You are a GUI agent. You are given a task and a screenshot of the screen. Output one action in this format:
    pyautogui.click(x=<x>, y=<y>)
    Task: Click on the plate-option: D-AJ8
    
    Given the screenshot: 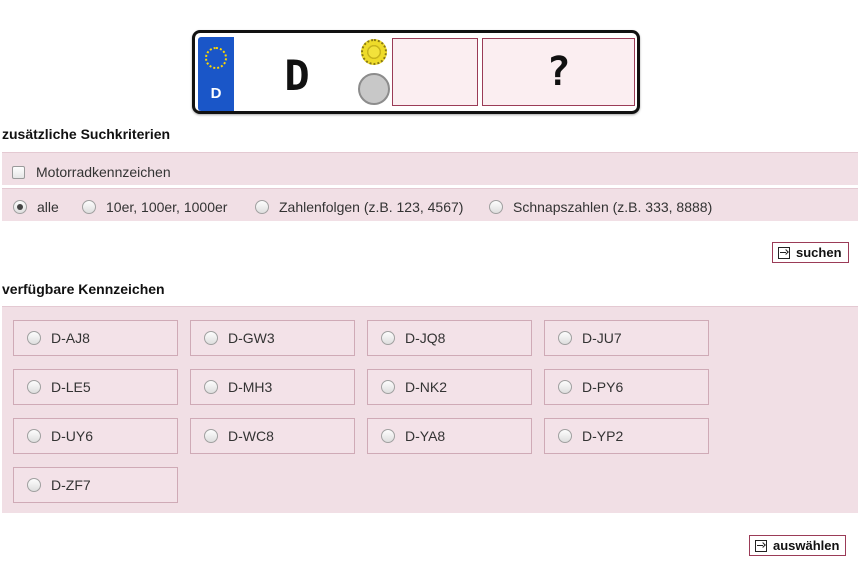 What is the action you would take?
    pyautogui.click(x=95, y=338)
    